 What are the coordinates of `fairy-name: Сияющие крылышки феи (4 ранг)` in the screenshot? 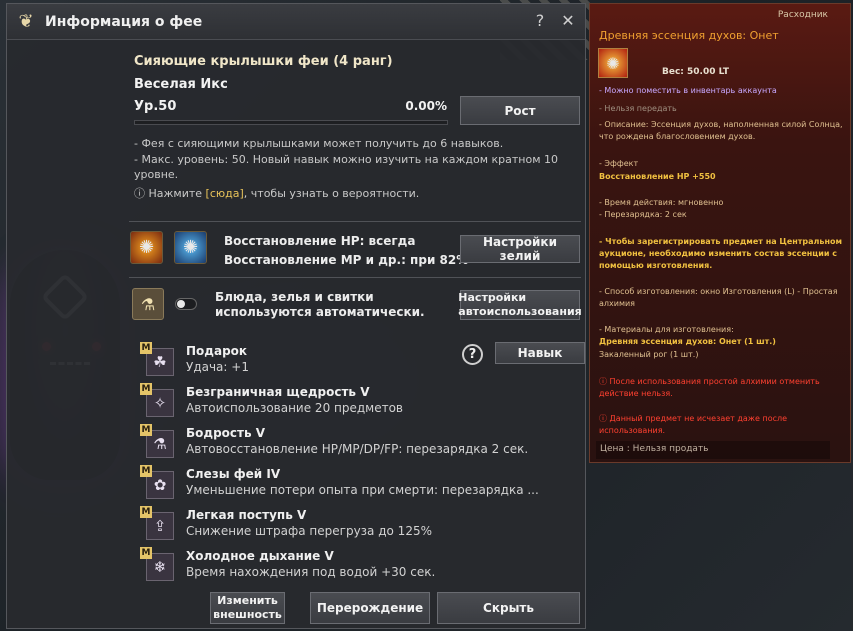 It's located at (263, 61).